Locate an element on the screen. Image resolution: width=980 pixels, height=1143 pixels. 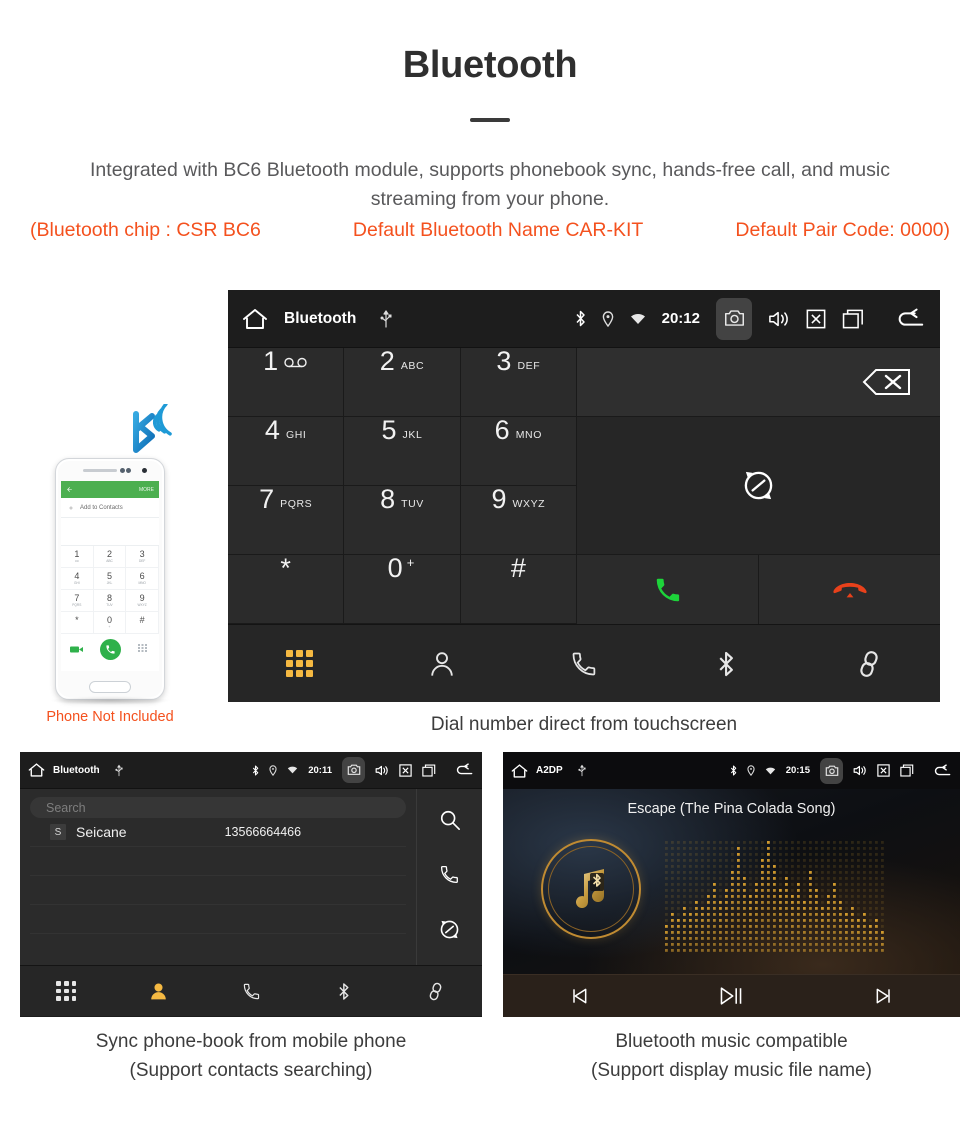
sync-icon is located at coordinates (449, 929).